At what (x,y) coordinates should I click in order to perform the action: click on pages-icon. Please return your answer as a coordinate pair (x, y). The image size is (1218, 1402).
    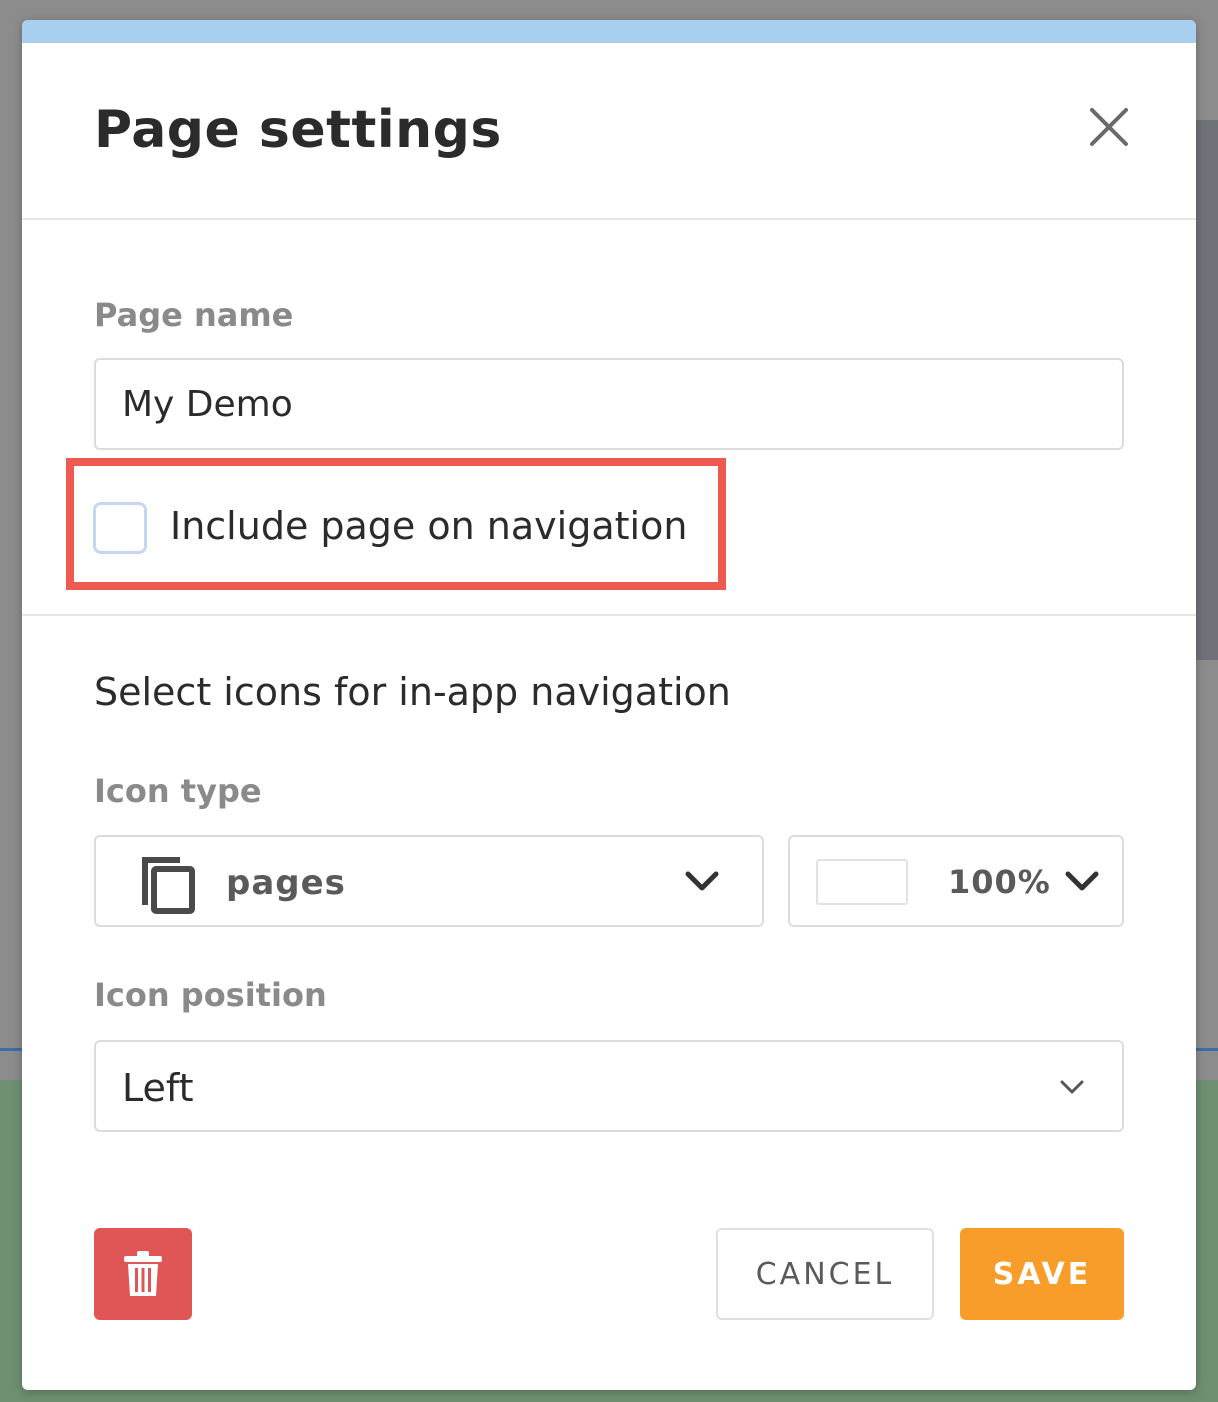
    Looking at the image, I should click on (168, 885).